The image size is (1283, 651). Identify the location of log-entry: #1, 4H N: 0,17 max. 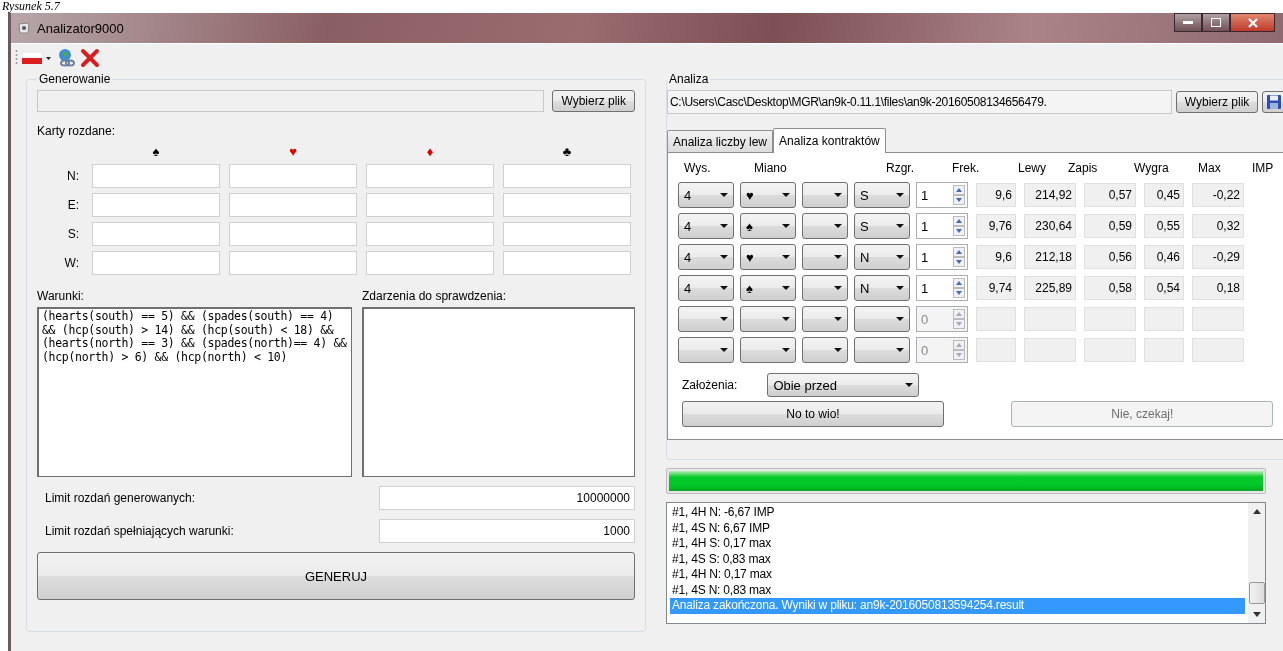
(957, 575).